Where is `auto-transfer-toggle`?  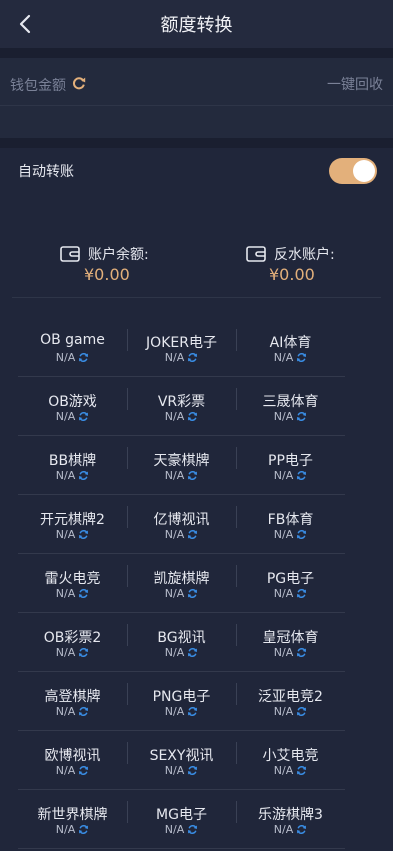 auto-transfer-toggle is located at coordinates (353, 171).